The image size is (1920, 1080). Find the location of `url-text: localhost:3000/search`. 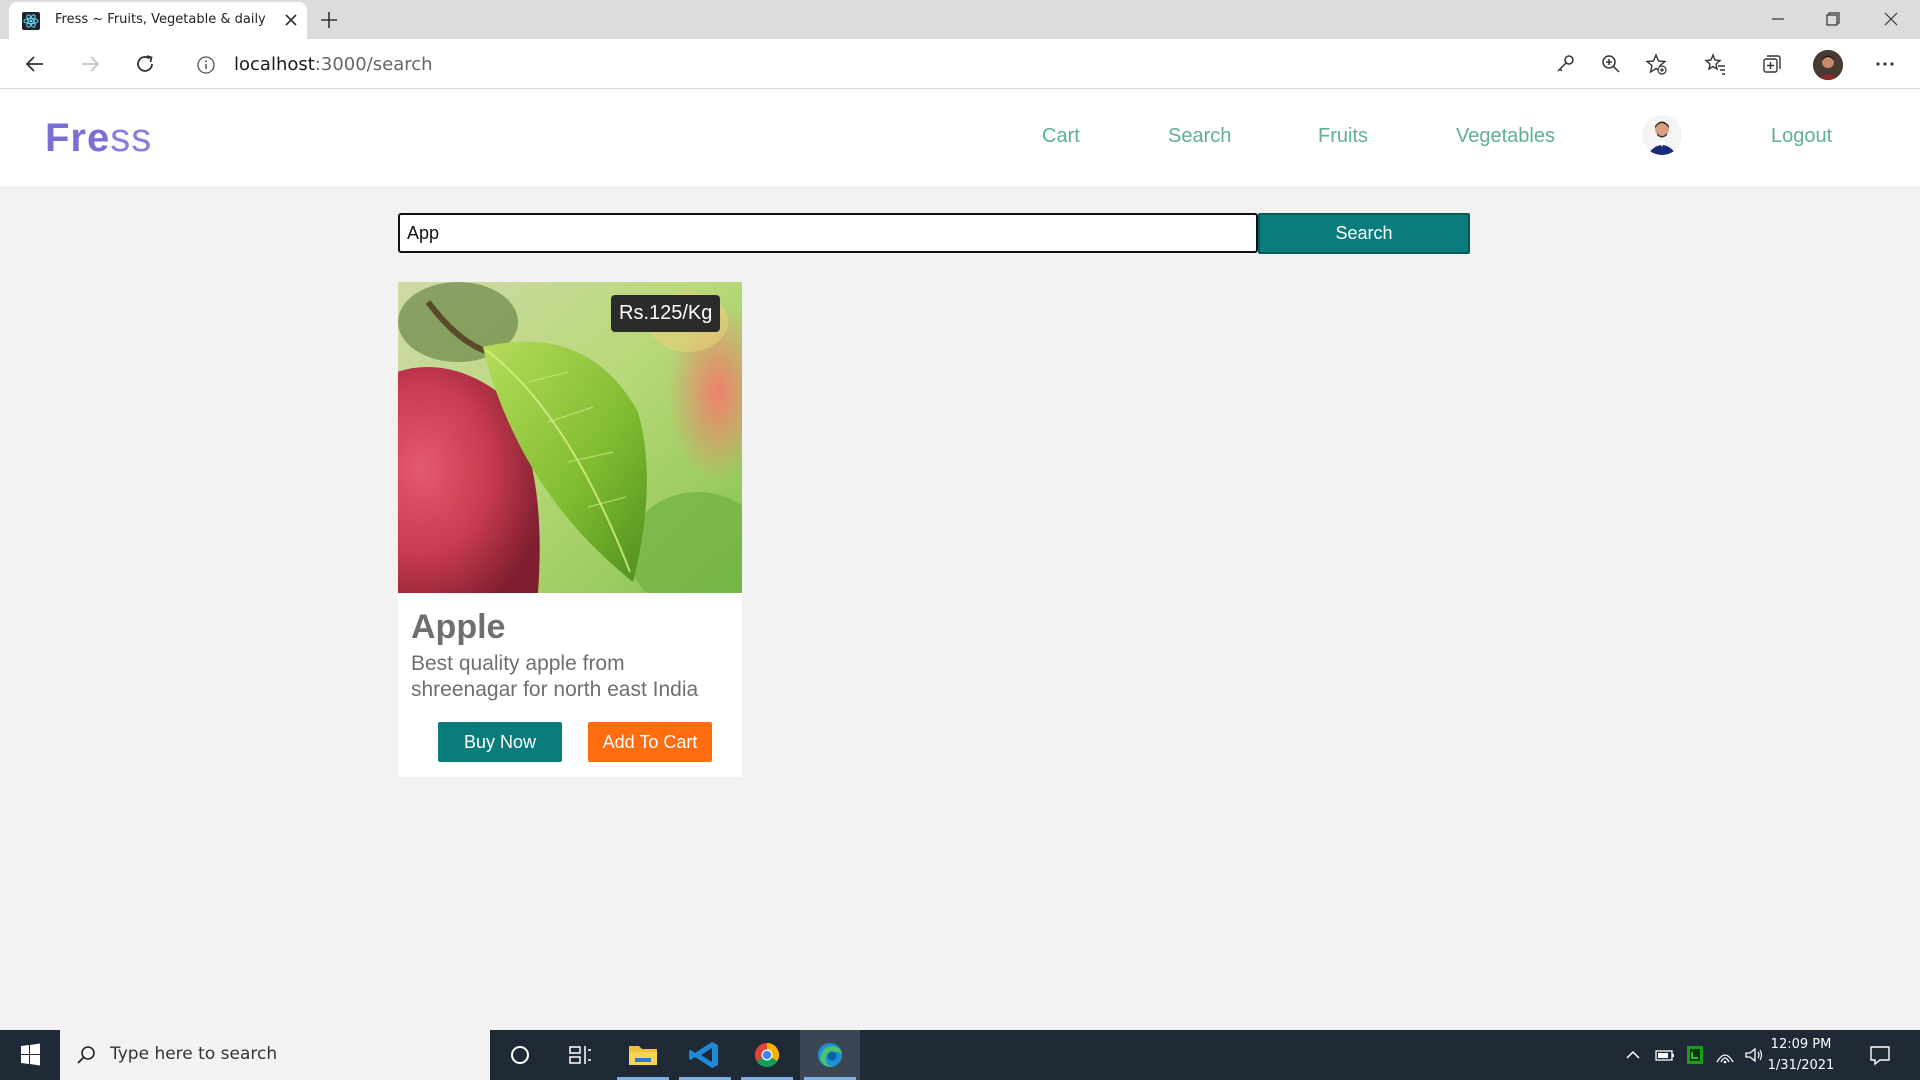

url-text: localhost:3000/search is located at coordinates (333, 64).